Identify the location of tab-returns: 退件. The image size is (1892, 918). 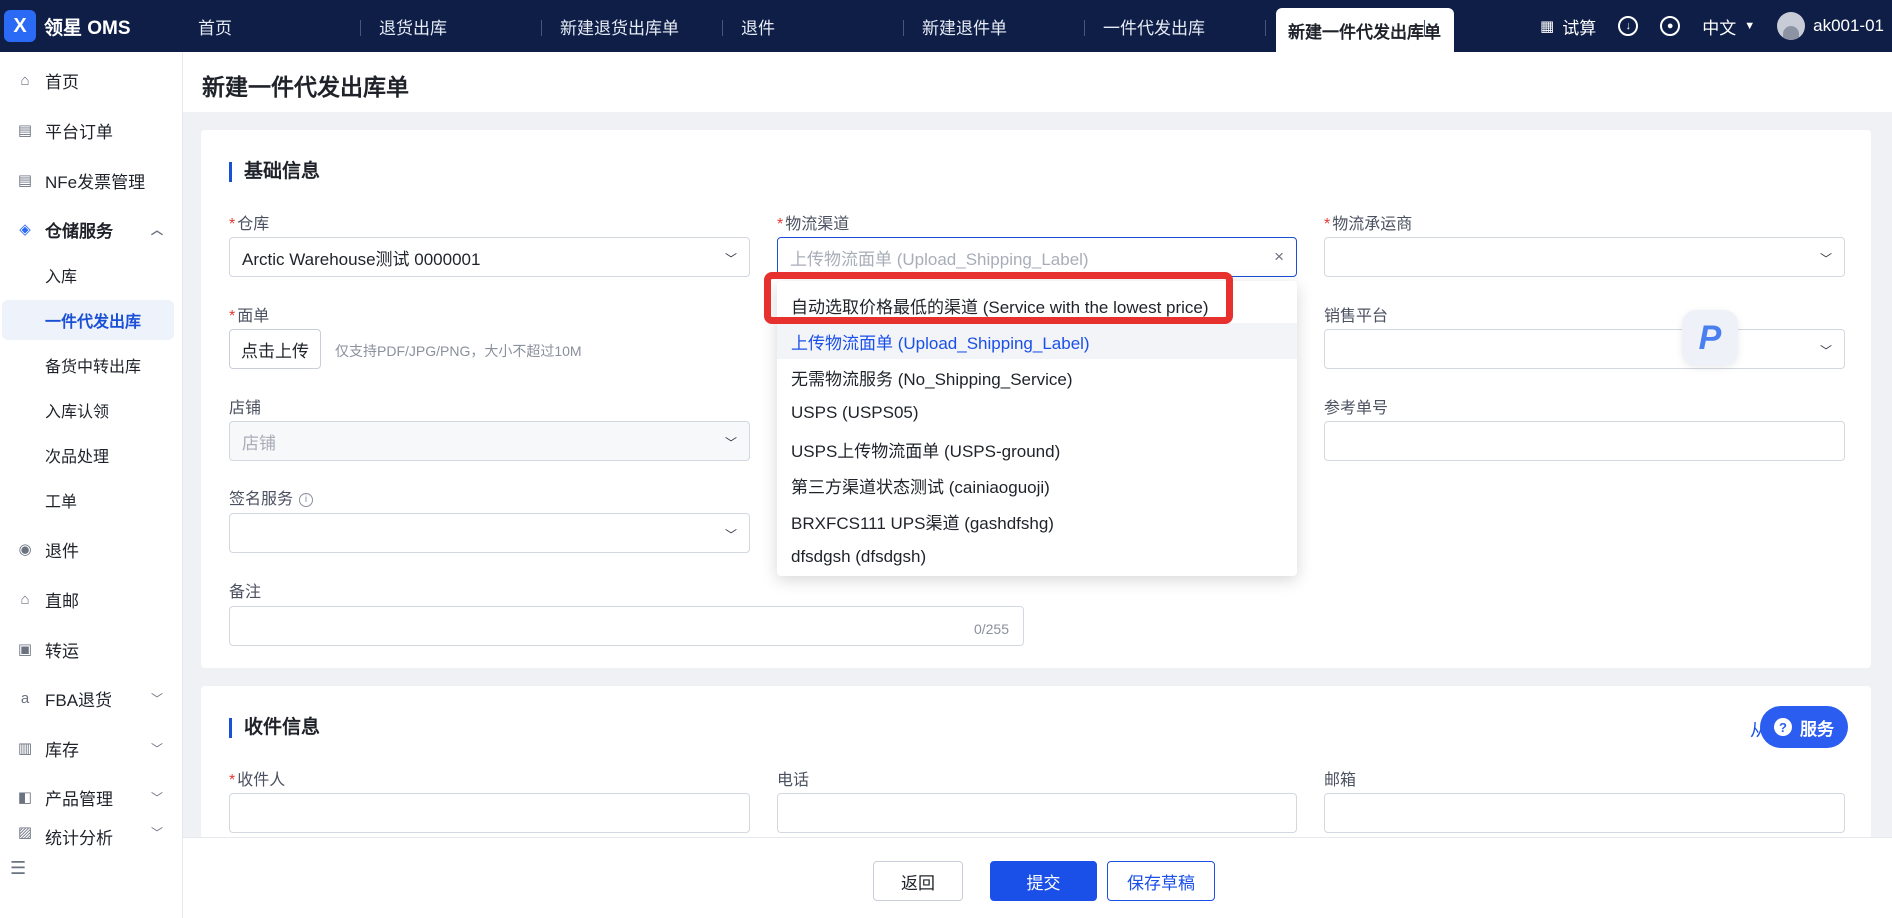
(813, 26).